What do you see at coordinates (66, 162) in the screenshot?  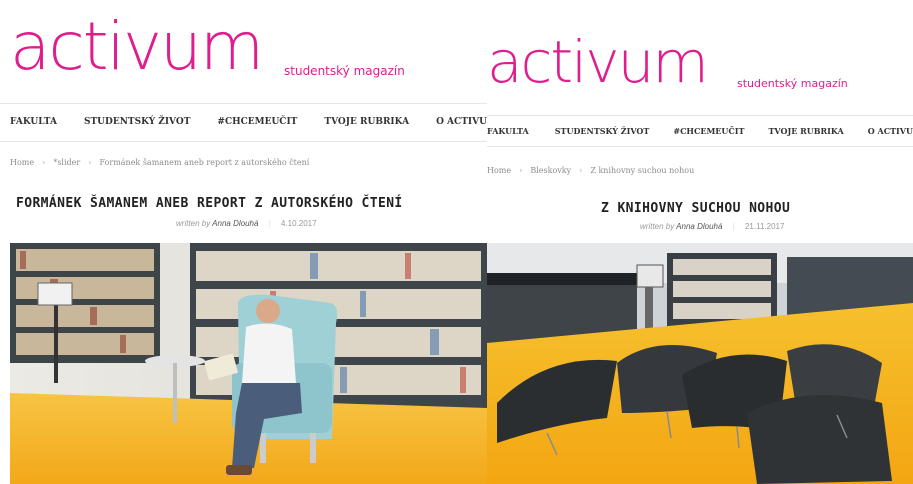 I see `breadcrumb-category: *slider` at bounding box center [66, 162].